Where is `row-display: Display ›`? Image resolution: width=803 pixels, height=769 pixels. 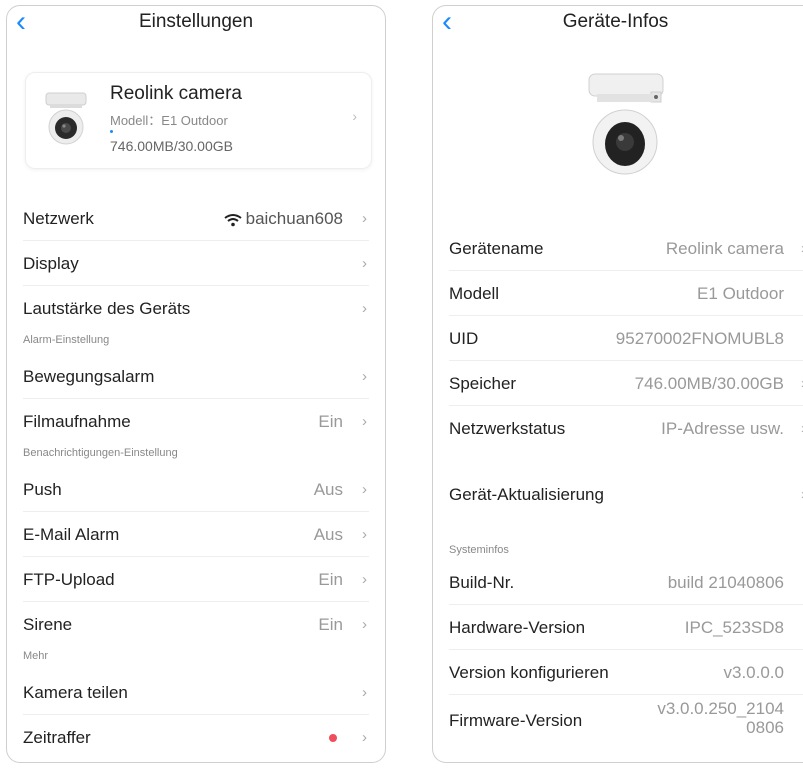
row-display: Display › is located at coordinates (196, 263).